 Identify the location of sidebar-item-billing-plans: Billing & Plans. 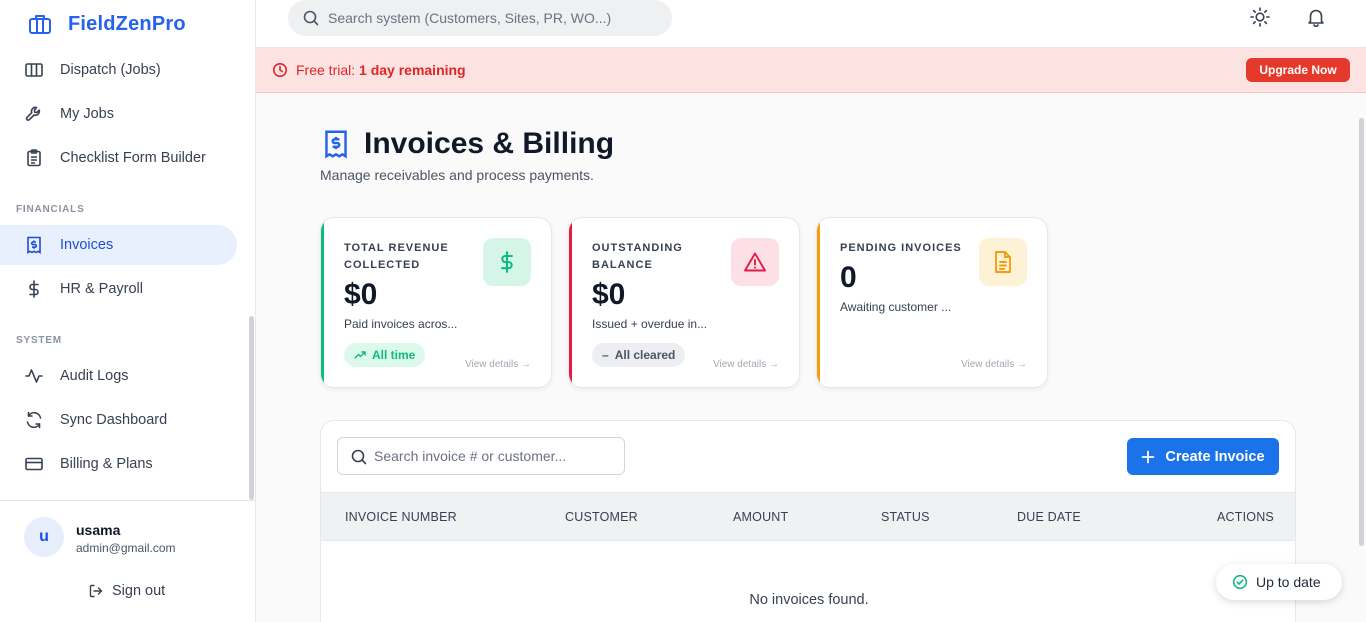
(118, 464).